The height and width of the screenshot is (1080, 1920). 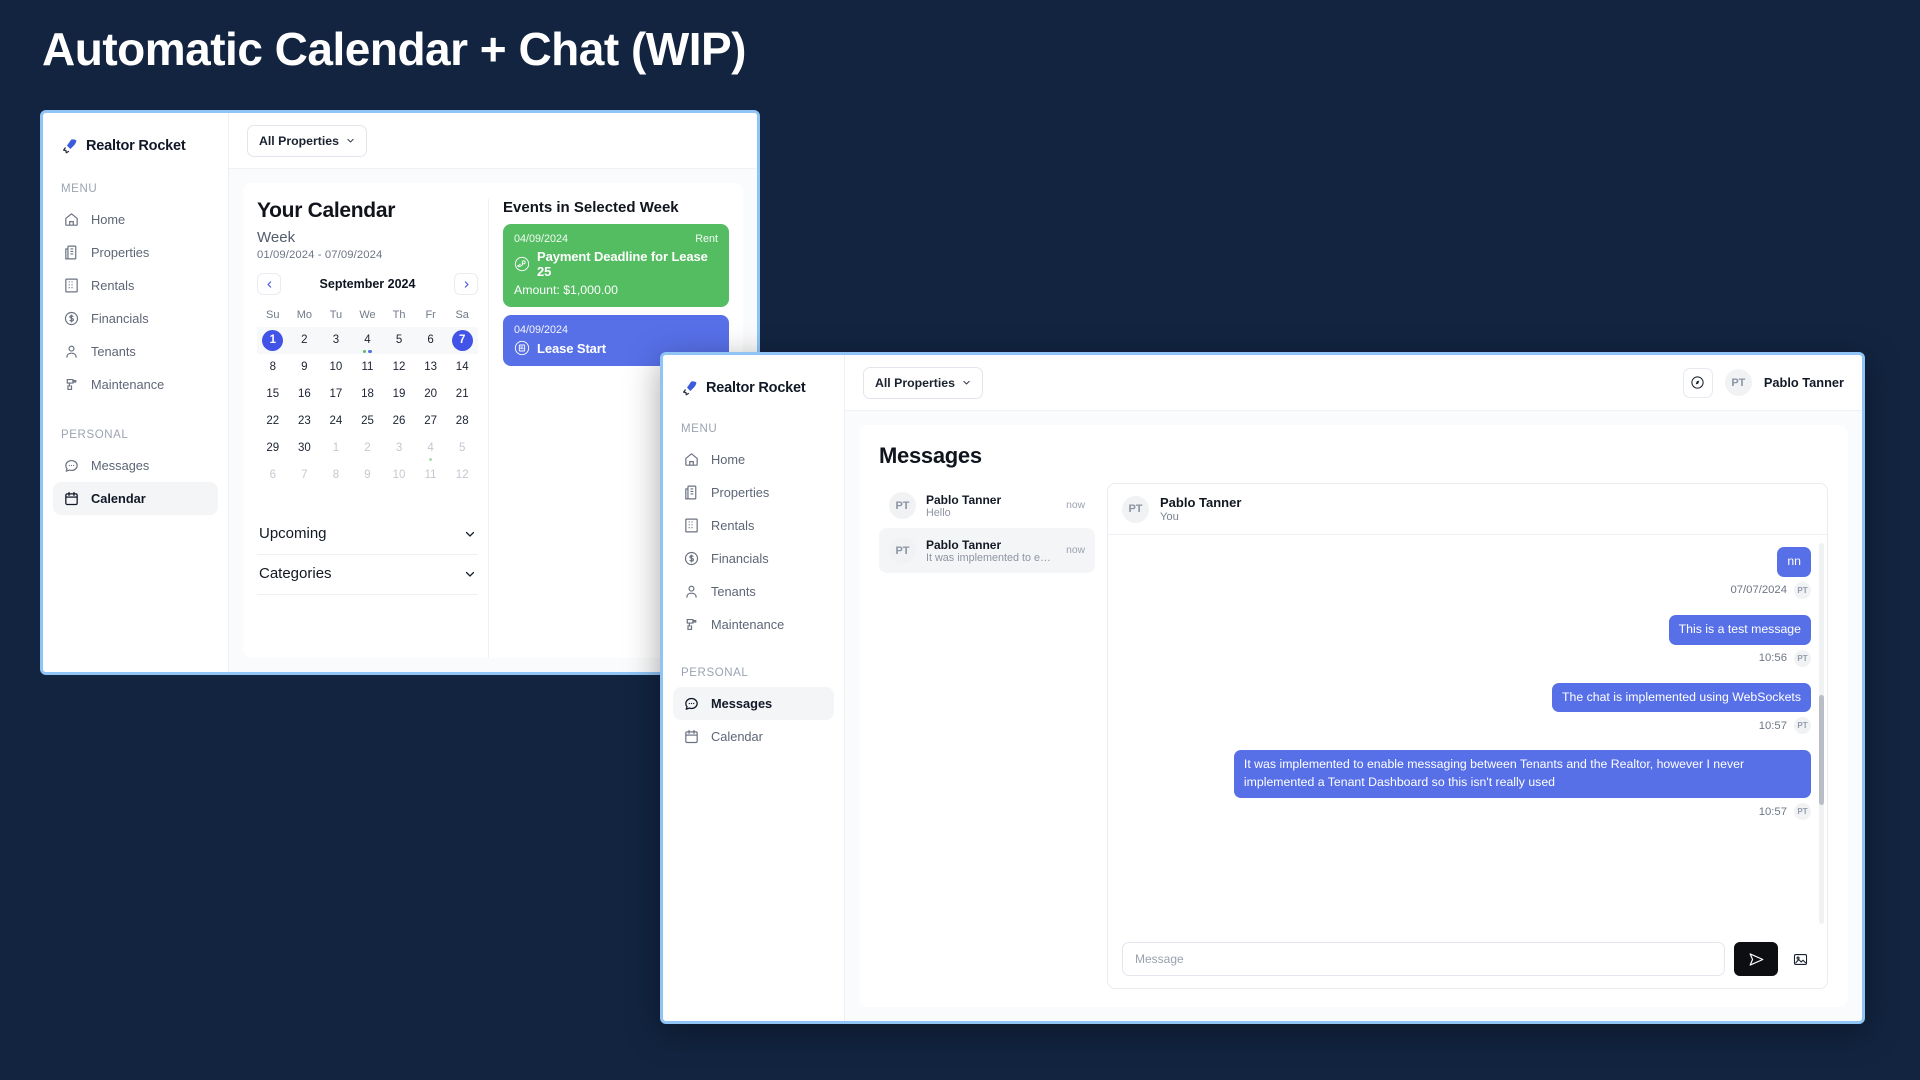 What do you see at coordinates (1075, 550) in the screenshot?
I see `conversation-time: now` at bounding box center [1075, 550].